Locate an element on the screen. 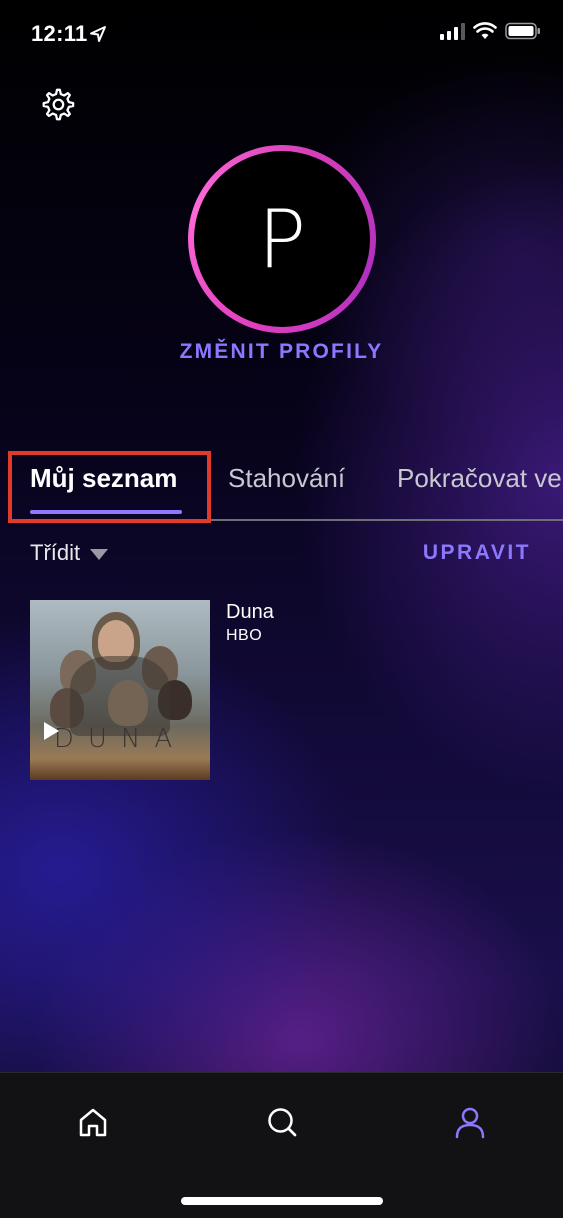 The image size is (563, 1218). home-indicator is located at coordinates (282, 1201).